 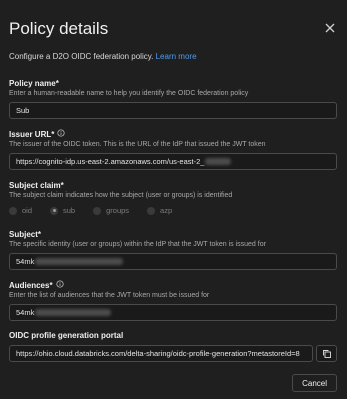 What do you see at coordinates (23, 110) in the screenshot?
I see `policy-name-value: Sub` at bounding box center [23, 110].